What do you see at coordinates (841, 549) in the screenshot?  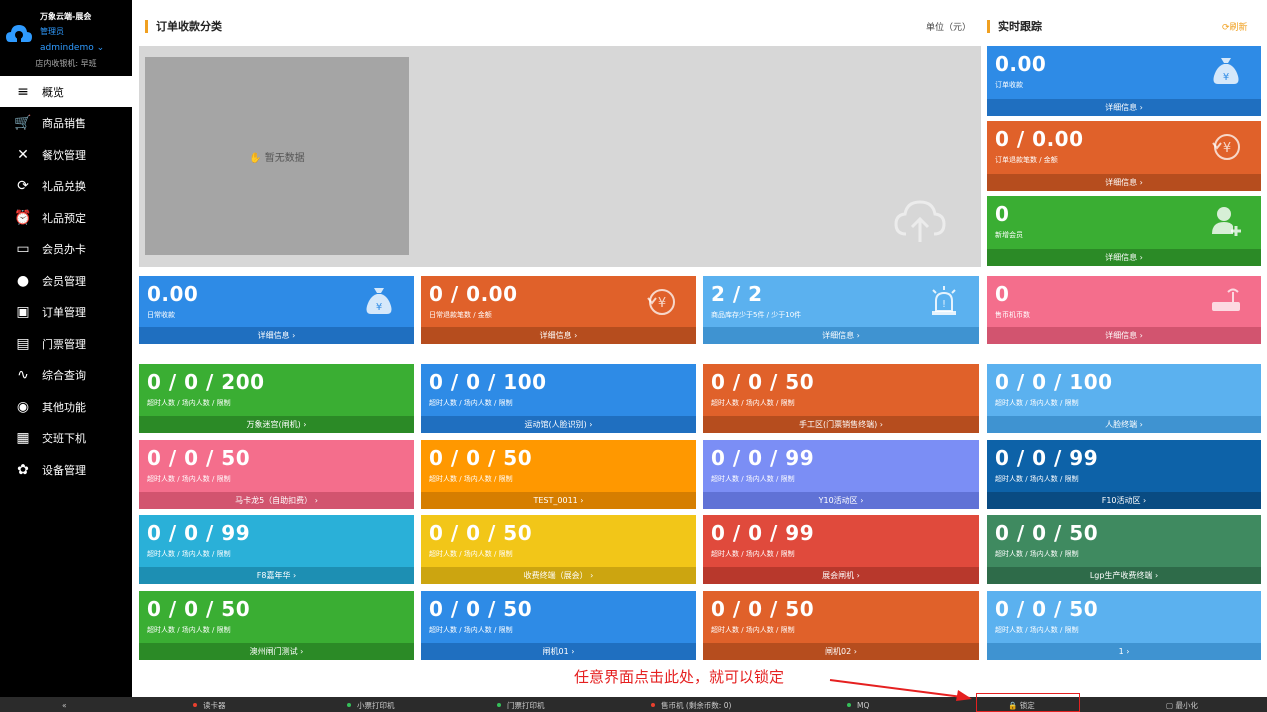 I see `stat-card: 0 / 0 / 99 超时人数 / 场内人数 / 限制 展会闸机 ›` at bounding box center [841, 549].